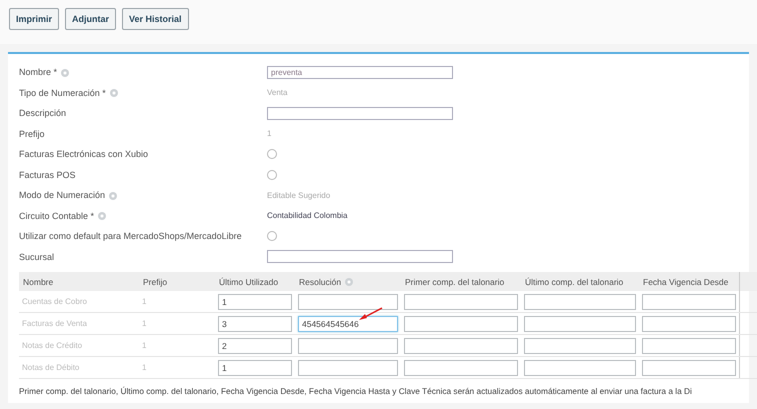 The image size is (757, 409). Describe the element at coordinates (255, 281) in the screenshot. I see `column-header: Último Utilizado` at that location.